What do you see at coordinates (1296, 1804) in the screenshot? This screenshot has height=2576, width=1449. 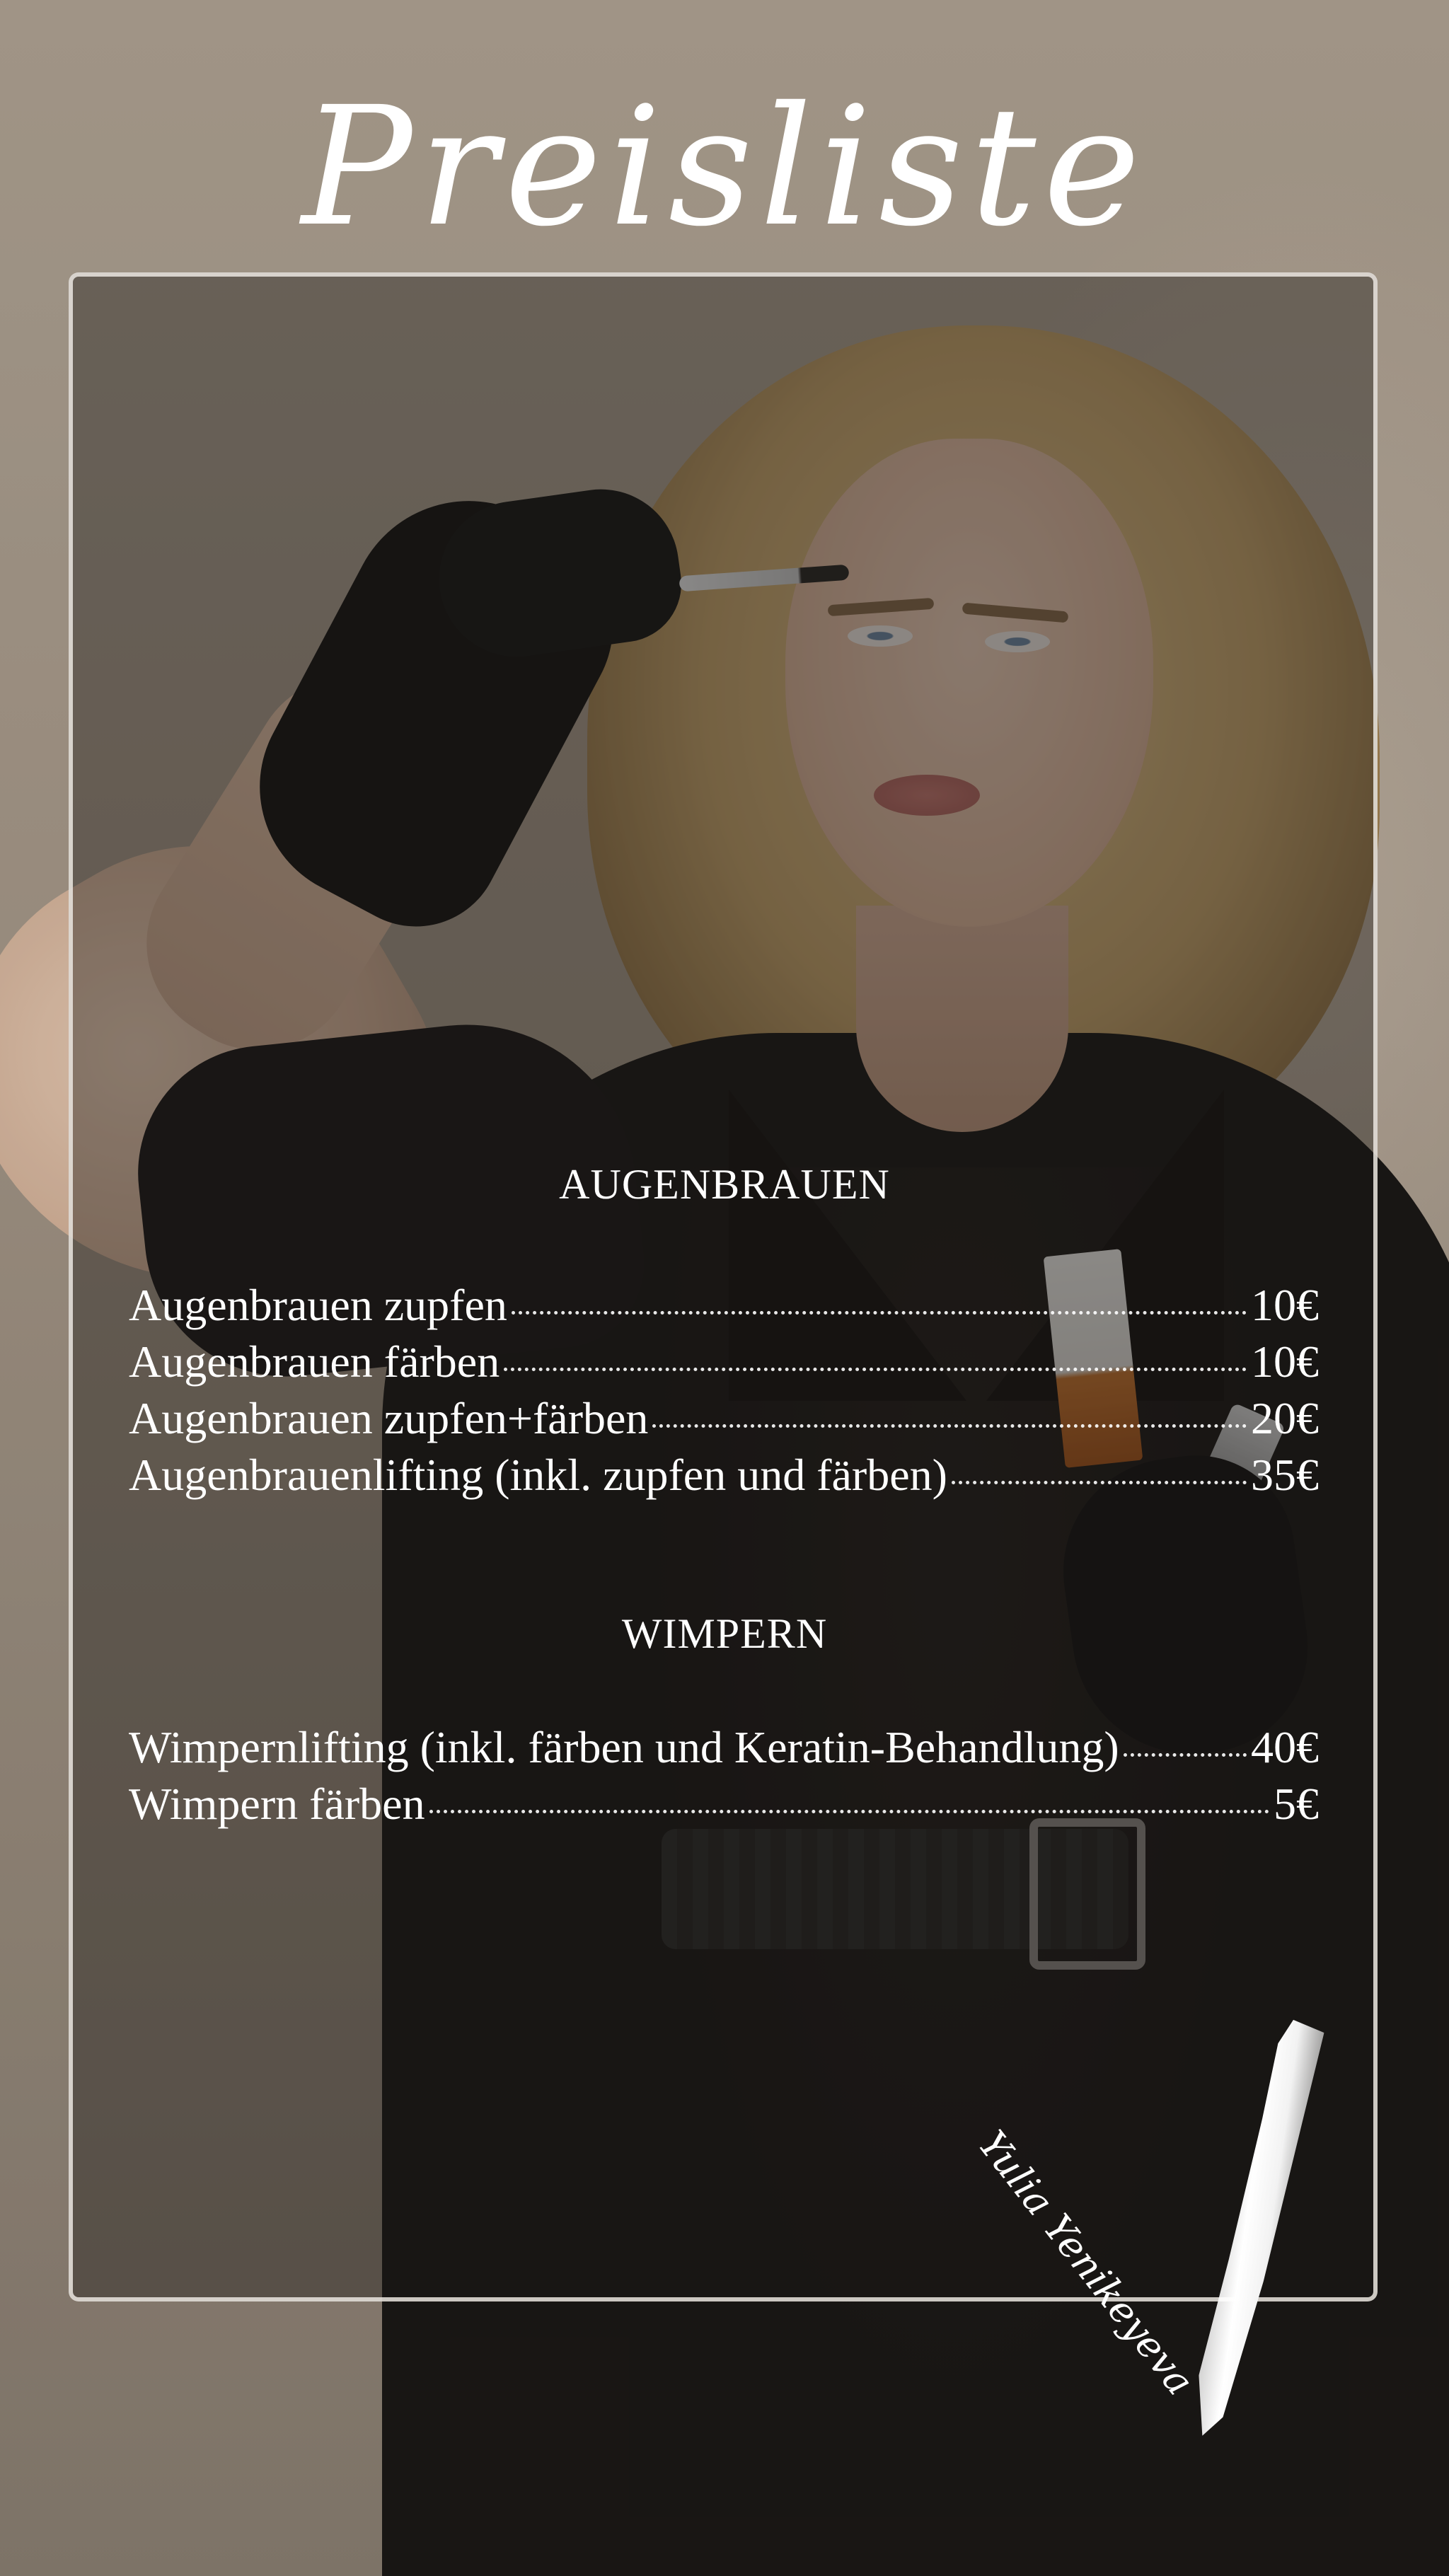 I see `item-price: 5€` at bounding box center [1296, 1804].